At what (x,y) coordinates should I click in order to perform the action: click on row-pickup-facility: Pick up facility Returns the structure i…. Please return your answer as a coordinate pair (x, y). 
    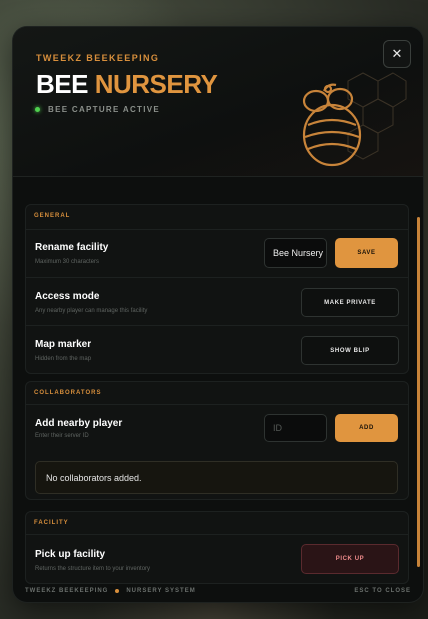
    Looking at the image, I should click on (217, 558).